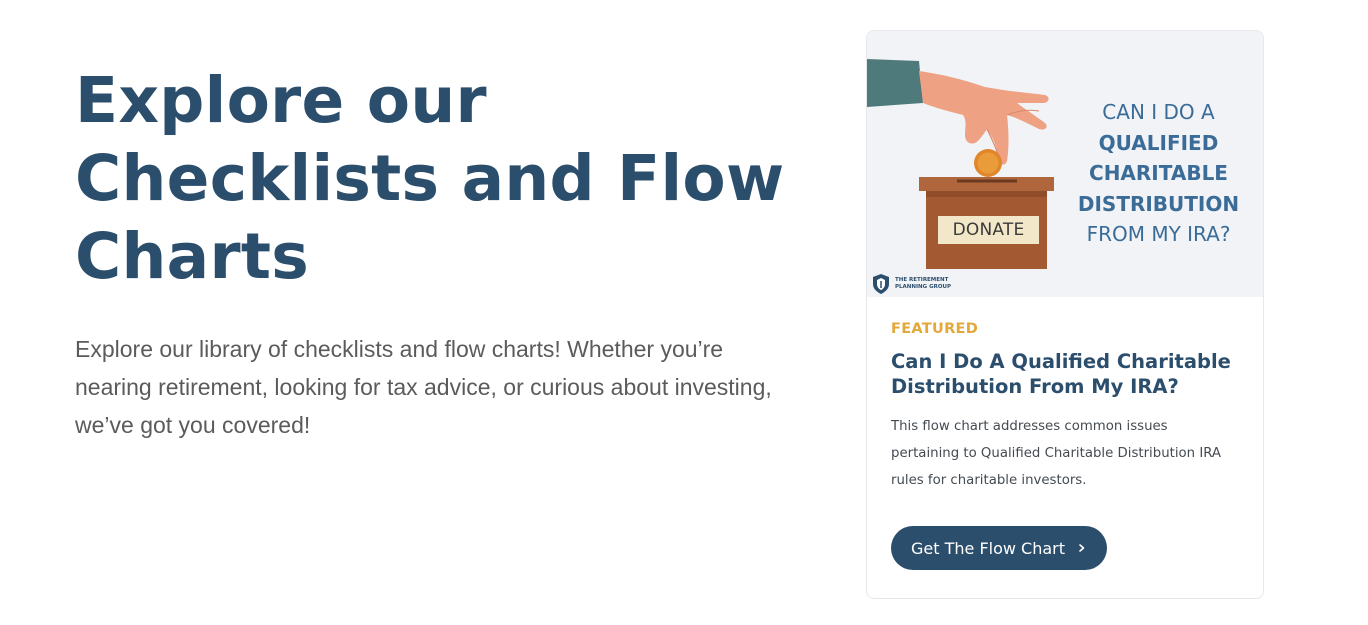 Image resolution: width=1368 pixels, height=625 pixels. Describe the element at coordinates (1158, 234) in the screenshot. I see `image-headline-line: FROM MY IRA?` at that location.